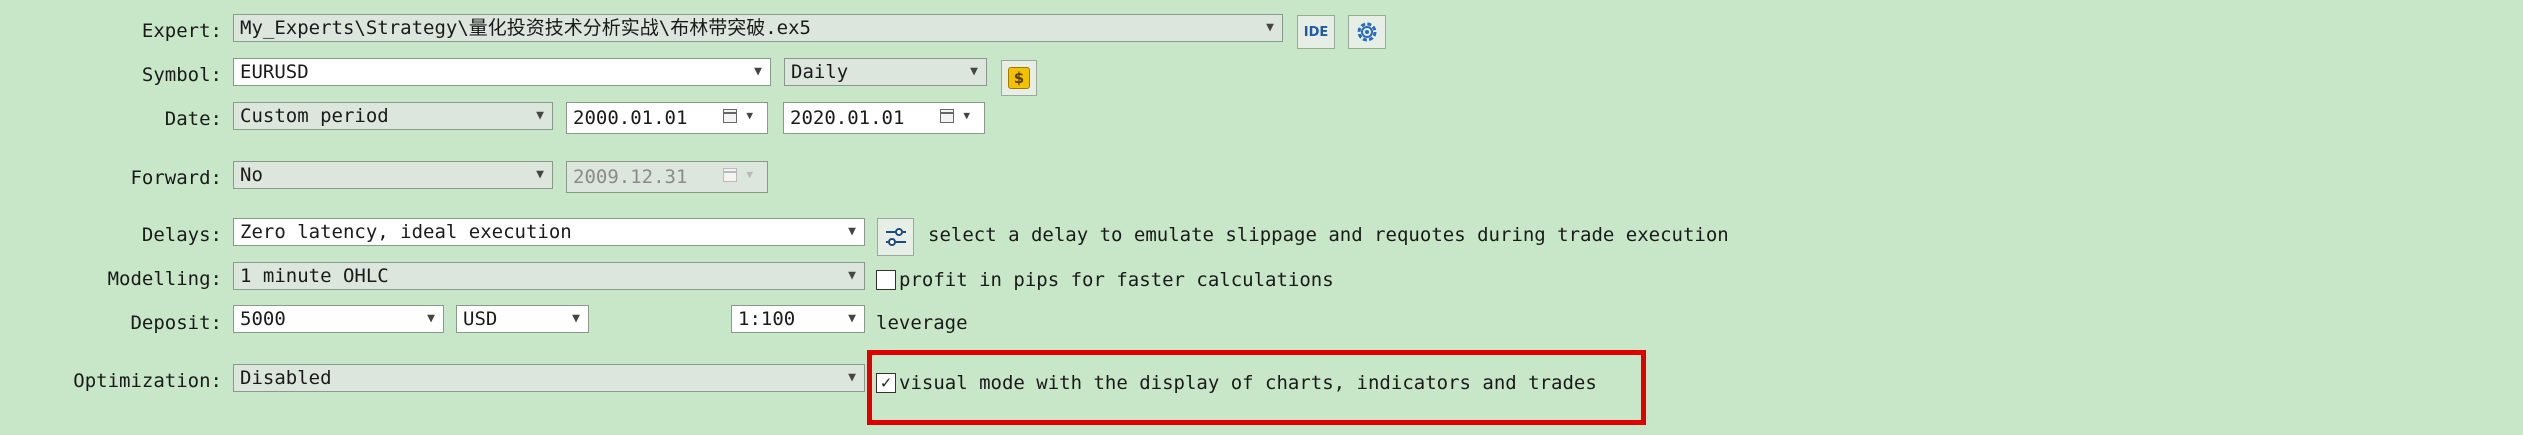 The width and height of the screenshot is (2523, 435). What do you see at coordinates (502, 72) in the screenshot?
I see `symbol-select: EURUSD ▼` at bounding box center [502, 72].